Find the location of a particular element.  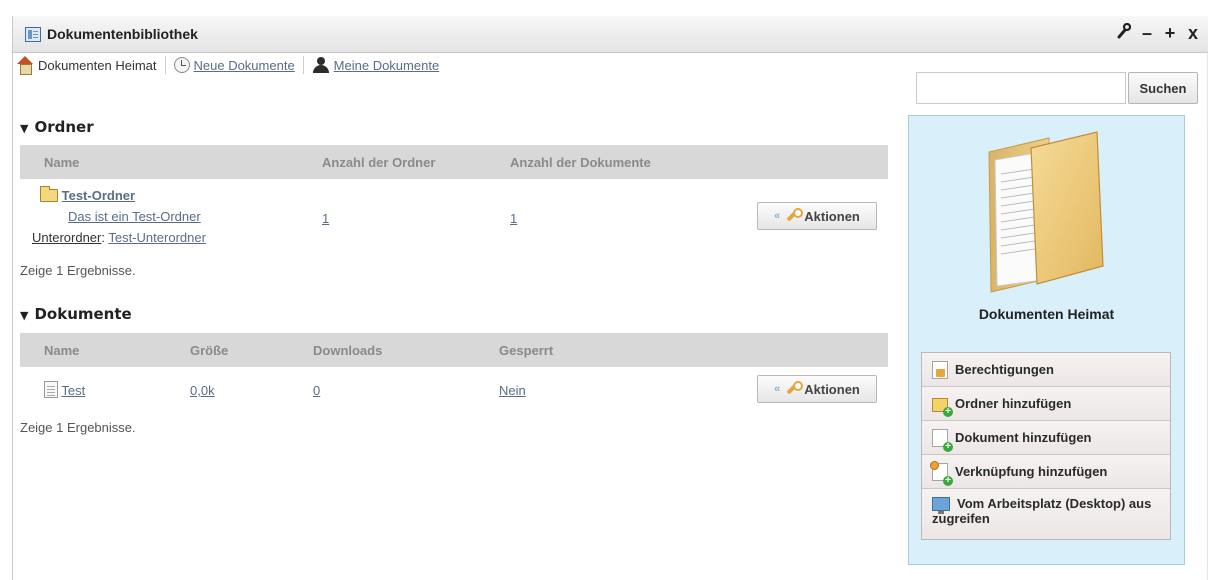

folders-heading: ▼ Ordner is located at coordinates (57, 127).